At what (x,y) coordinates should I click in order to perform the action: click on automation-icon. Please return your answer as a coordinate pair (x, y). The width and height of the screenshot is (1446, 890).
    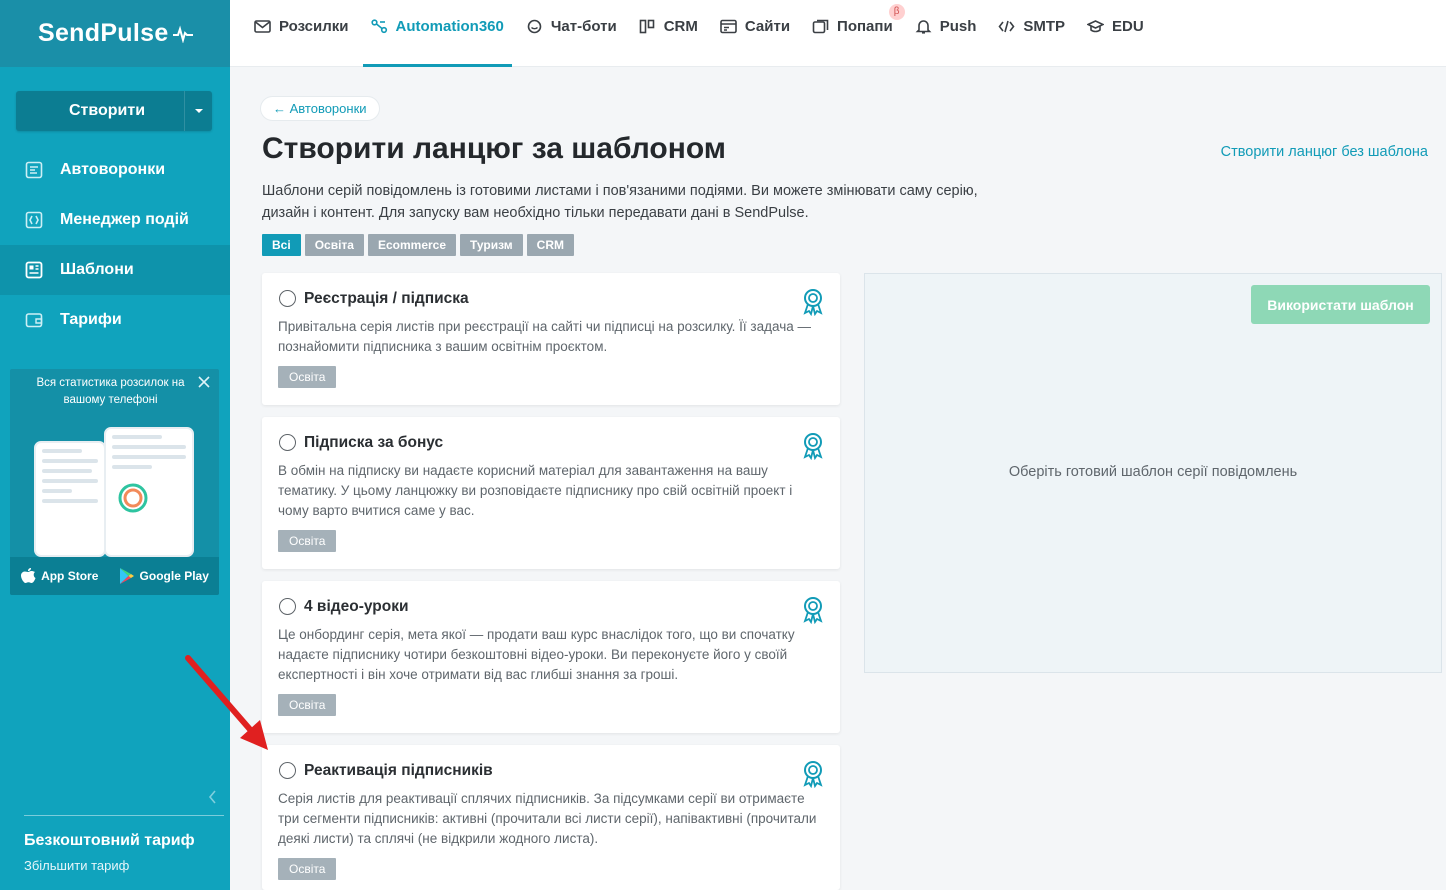
    Looking at the image, I should click on (378, 26).